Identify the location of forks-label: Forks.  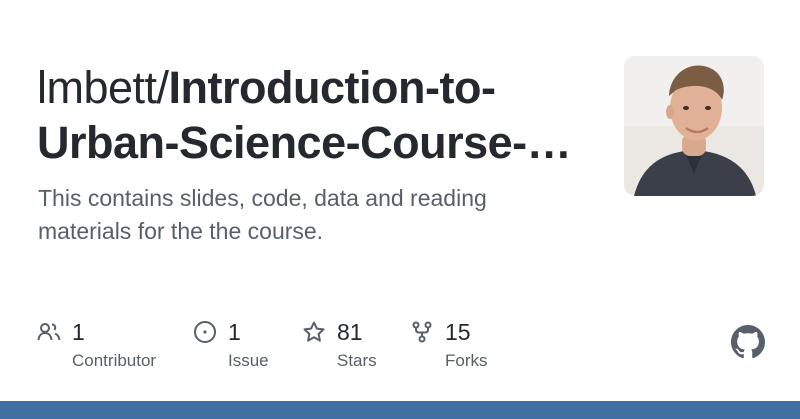
(466, 360).